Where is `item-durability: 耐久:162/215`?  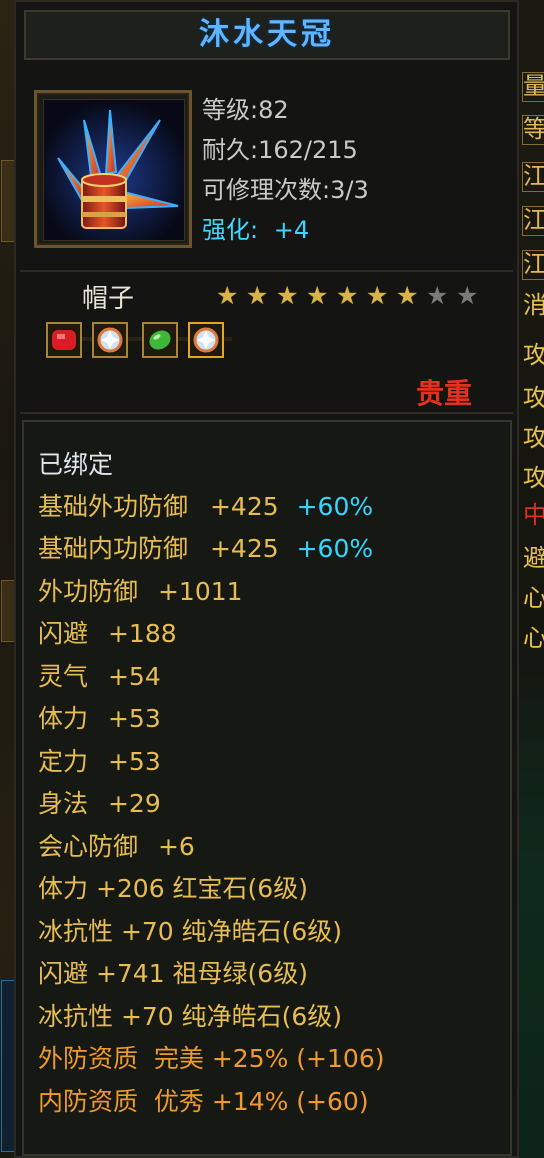 item-durability: 耐久:162/215 is located at coordinates (280, 150).